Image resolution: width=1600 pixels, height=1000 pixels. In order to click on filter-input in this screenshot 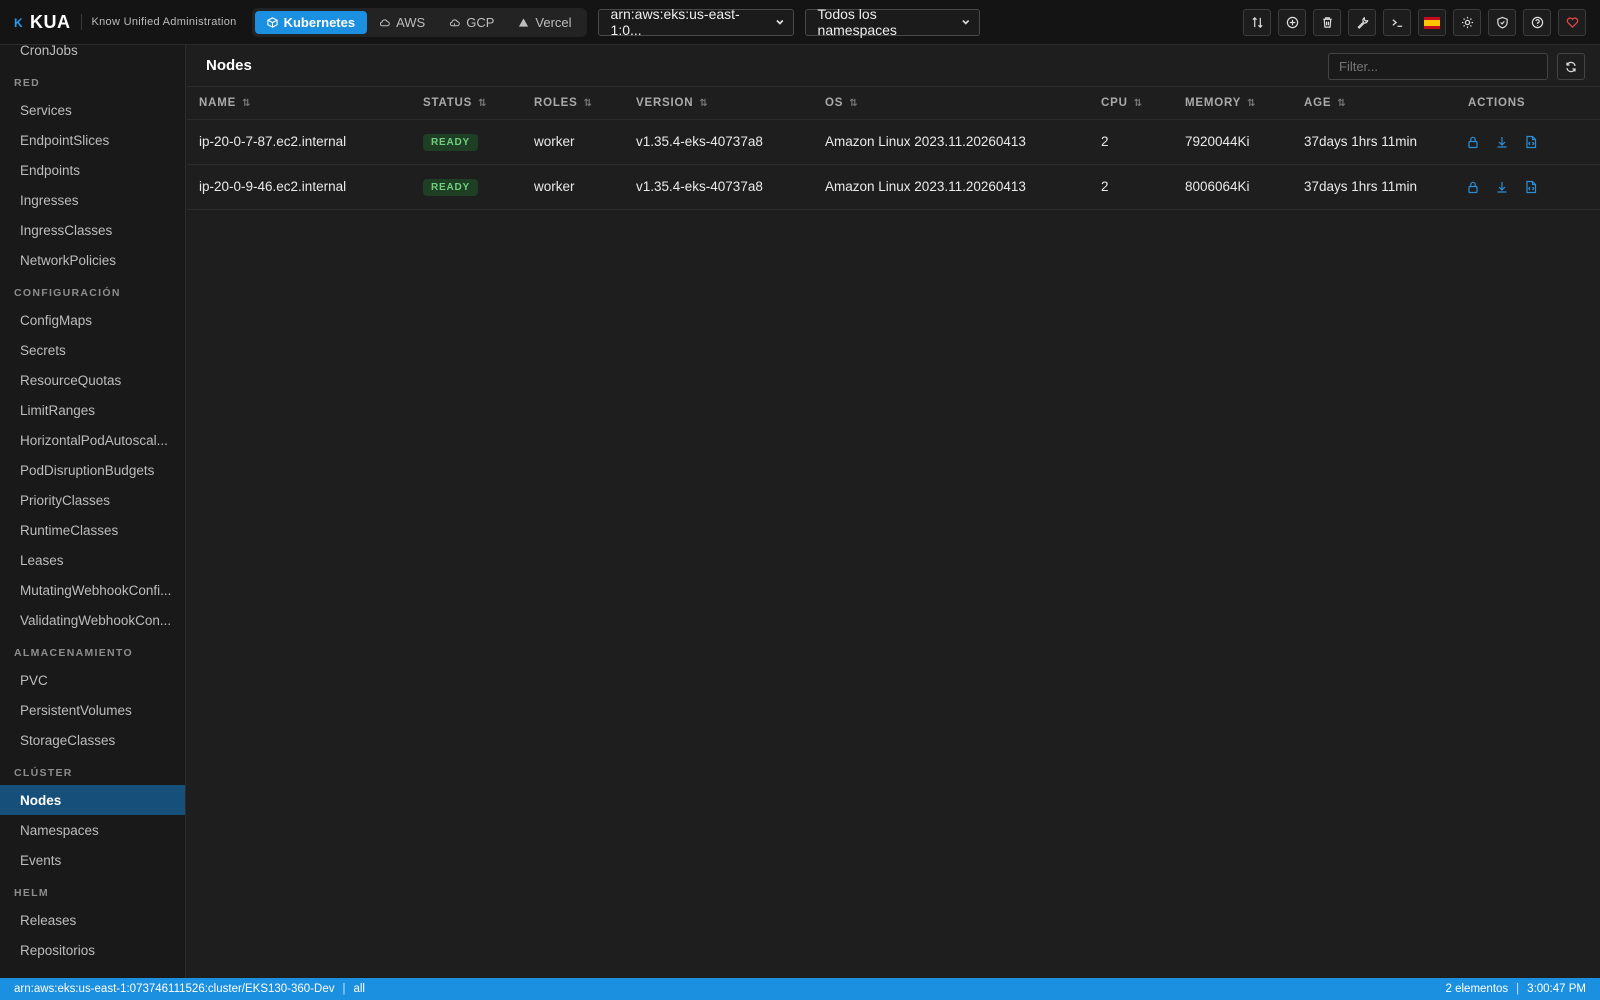, I will do `click(1438, 66)`.